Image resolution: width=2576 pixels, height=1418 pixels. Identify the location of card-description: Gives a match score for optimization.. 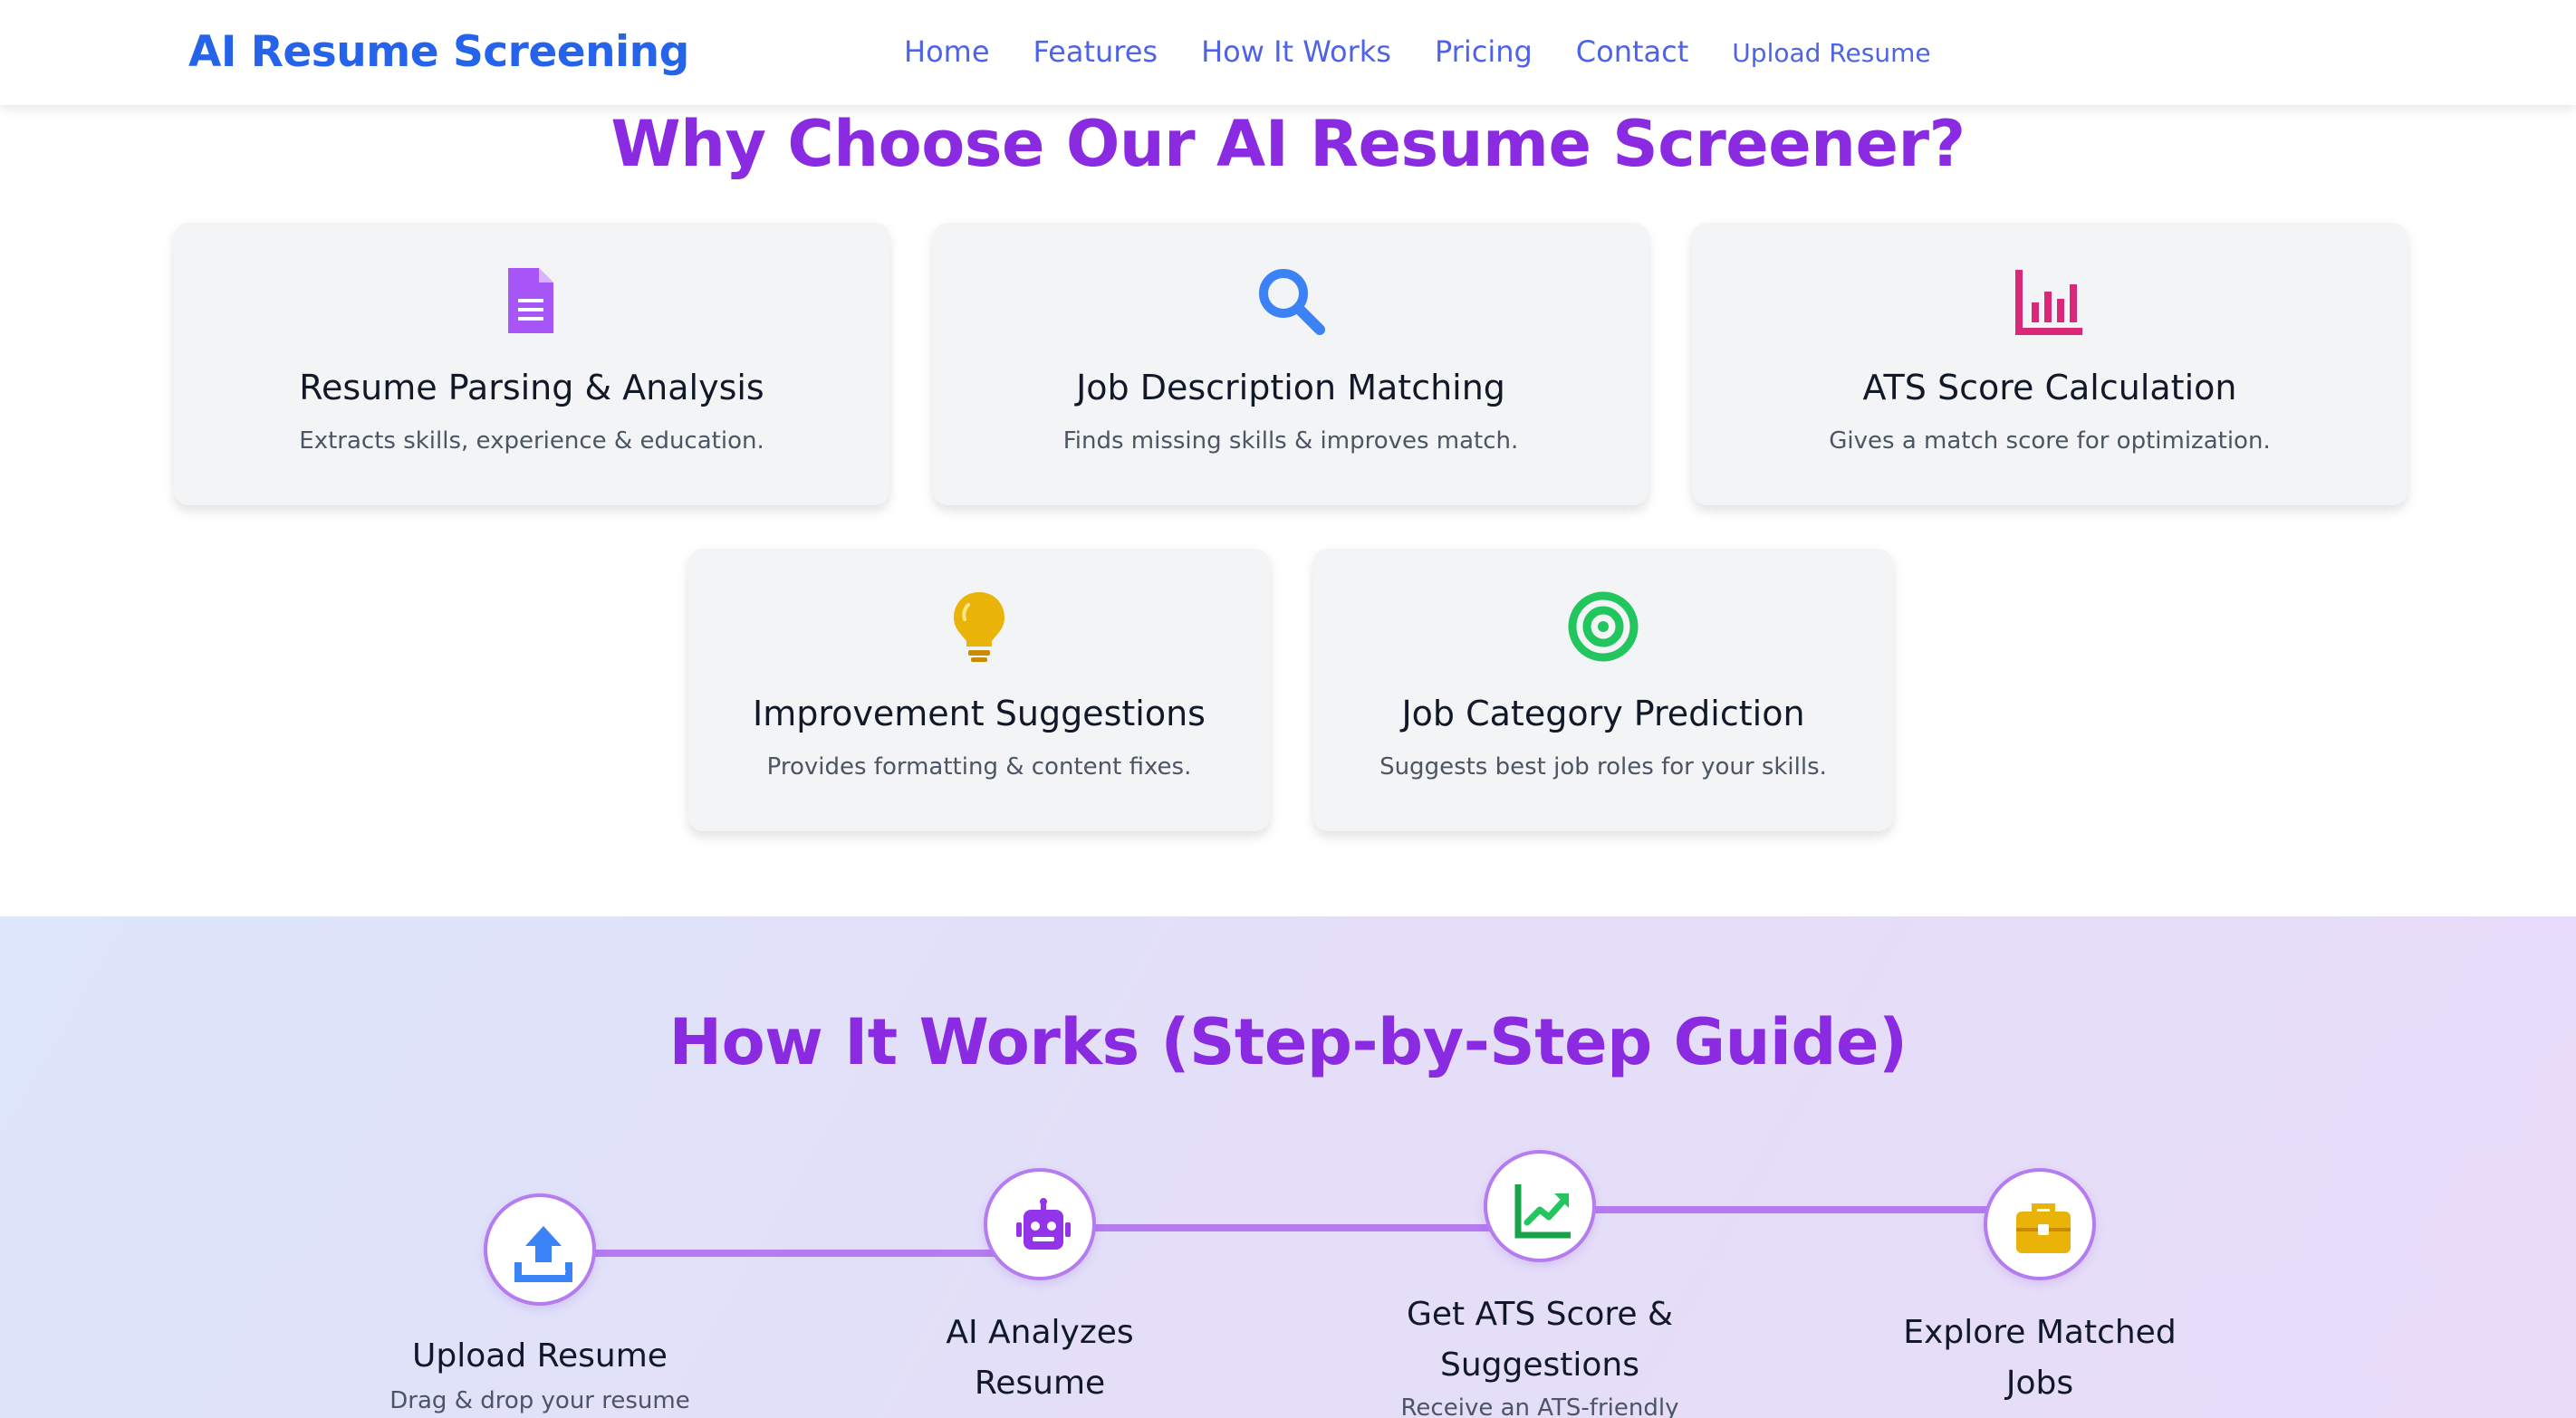
(2050, 441).